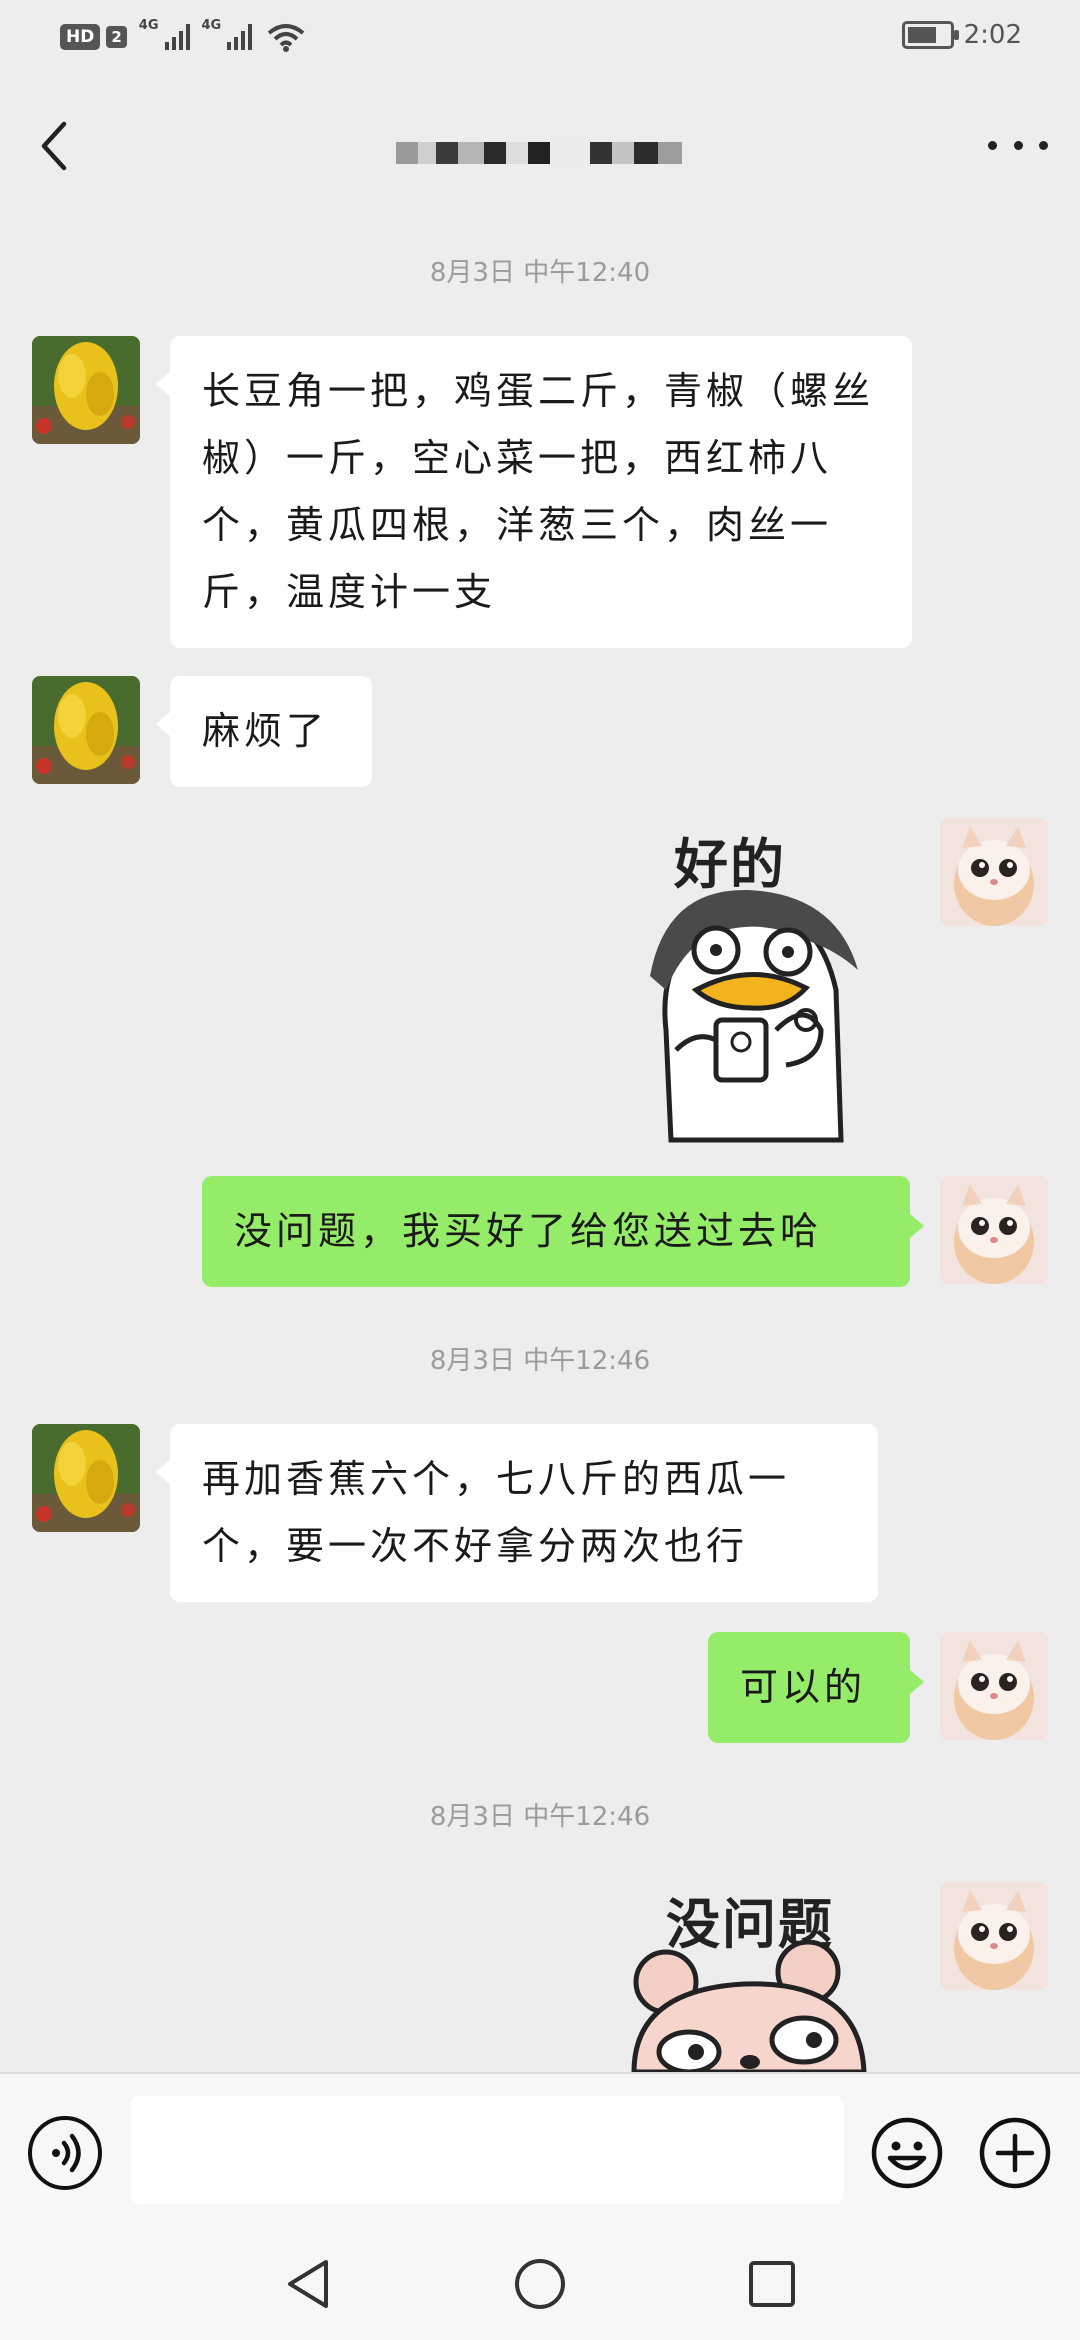 The image size is (1080, 2340). What do you see at coordinates (487, 2150) in the screenshot?
I see `message-input` at bounding box center [487, 2150].